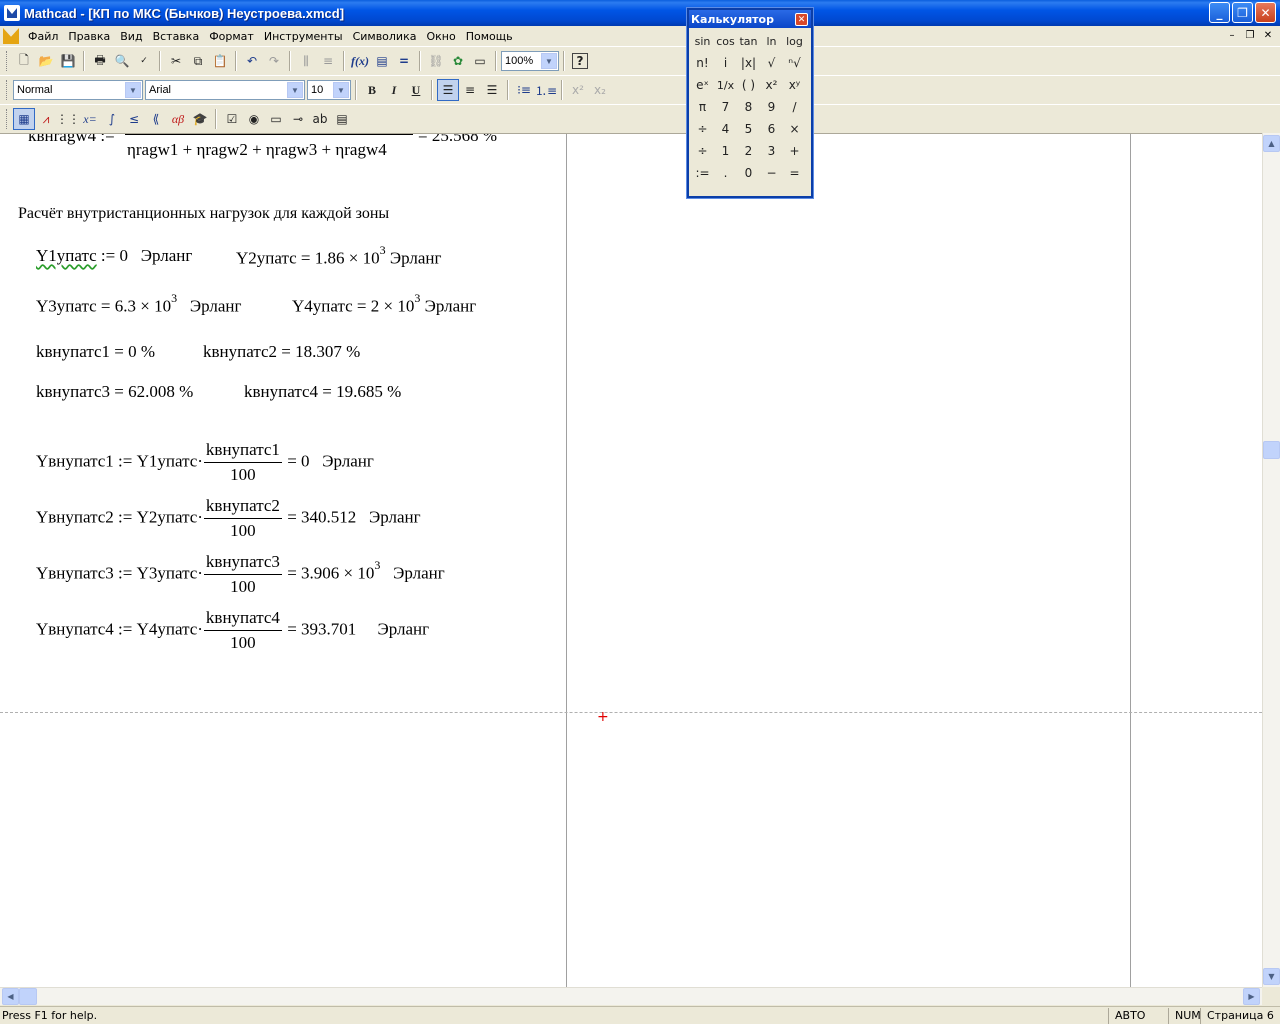  I want to click on calc-key-divide-slash: /, so click(794, 107).